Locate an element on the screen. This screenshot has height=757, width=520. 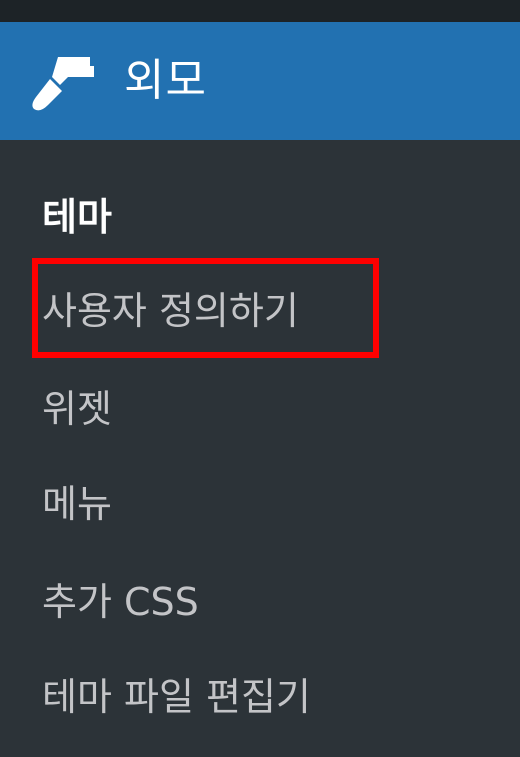
top-admin-strip is located at coordinates (260, 11).